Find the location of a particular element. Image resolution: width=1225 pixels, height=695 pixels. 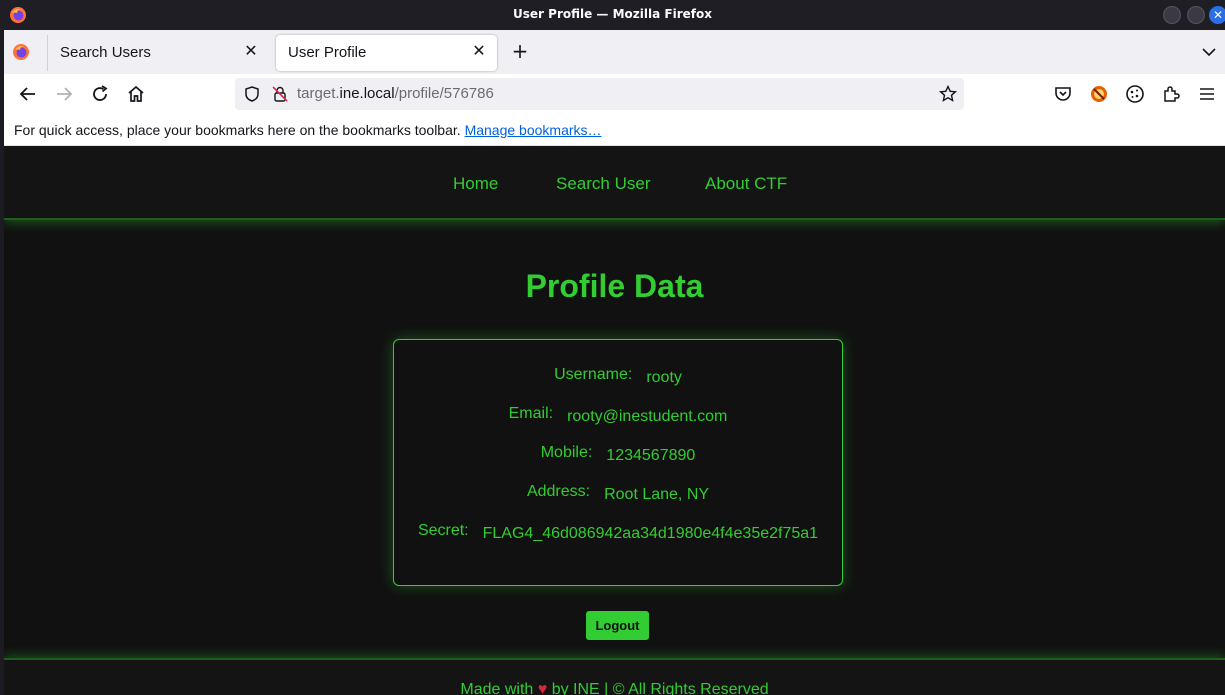

field-value: rooty is located at coordinates (664, 377).